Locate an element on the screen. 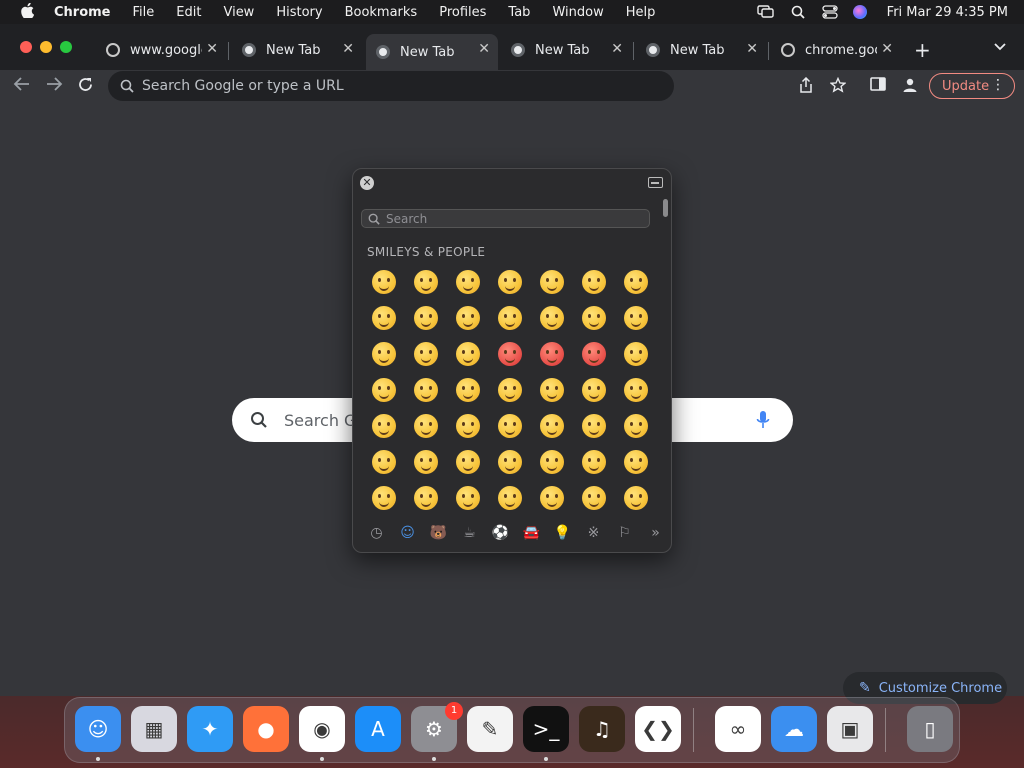 The height and width of the screenshot is (768, 1024). activity-icon: ⚽ is located at coordinates (500, 533).